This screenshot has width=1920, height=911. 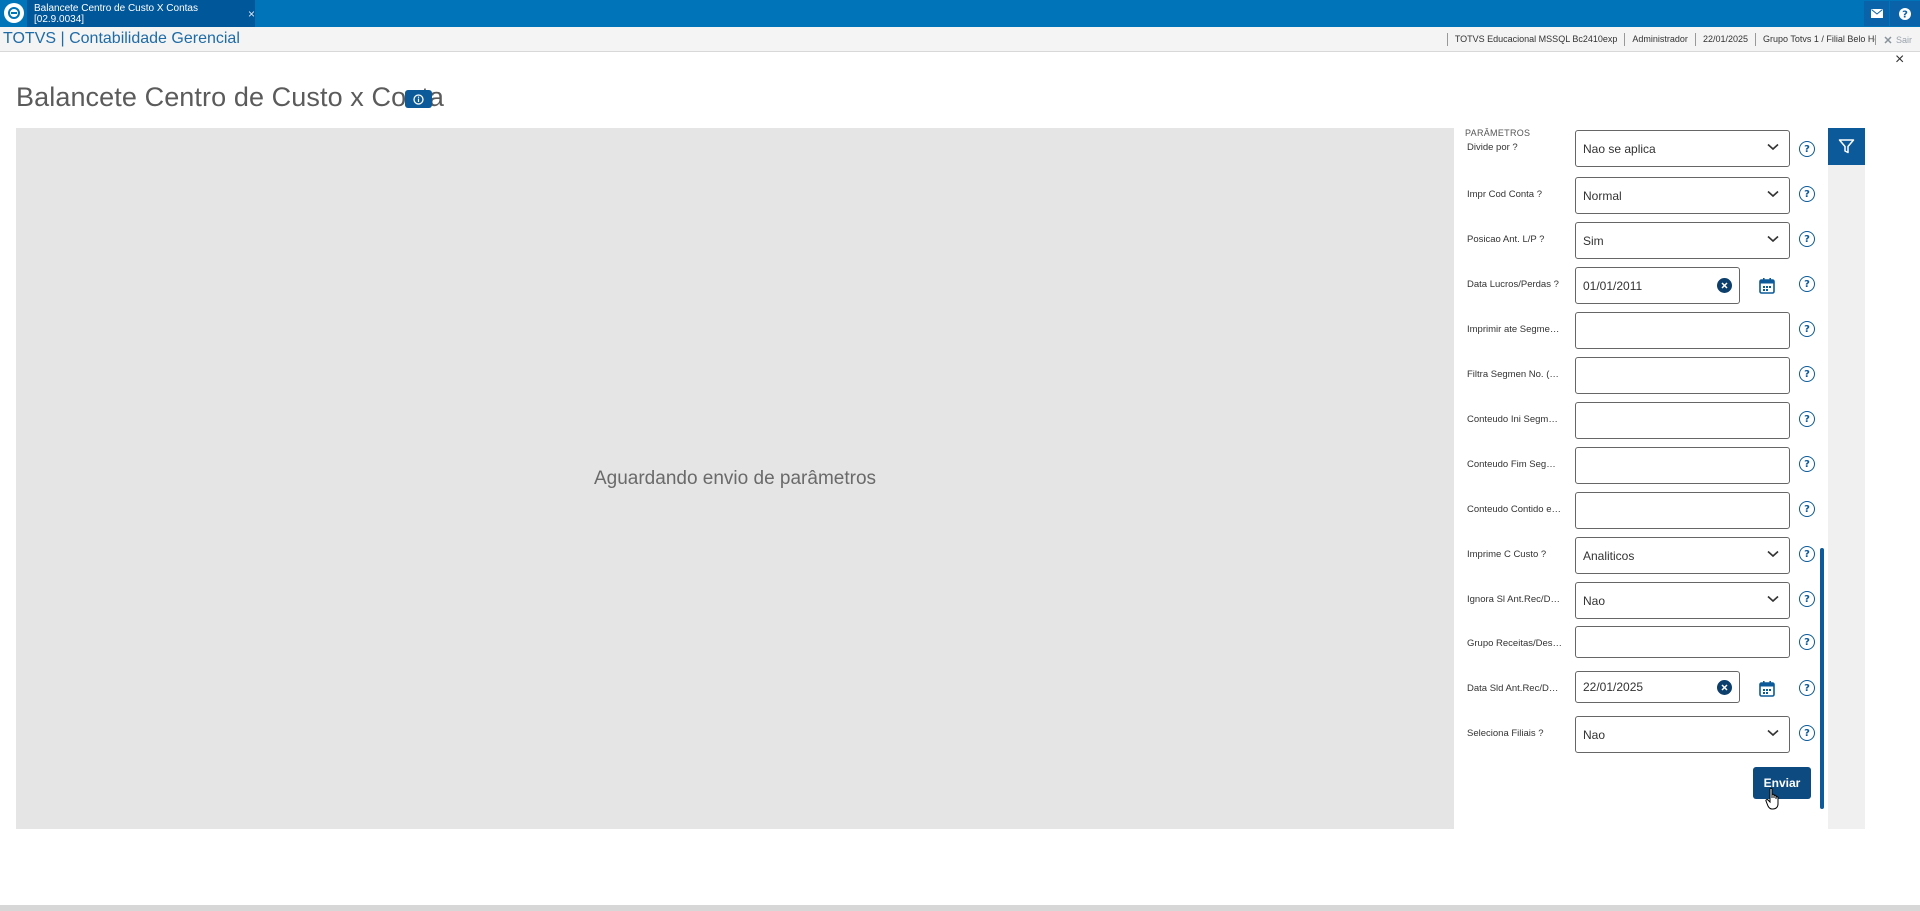 I want to click on page-title: Balancete Centro de Custo x Conta, so click(x=230, y=97).